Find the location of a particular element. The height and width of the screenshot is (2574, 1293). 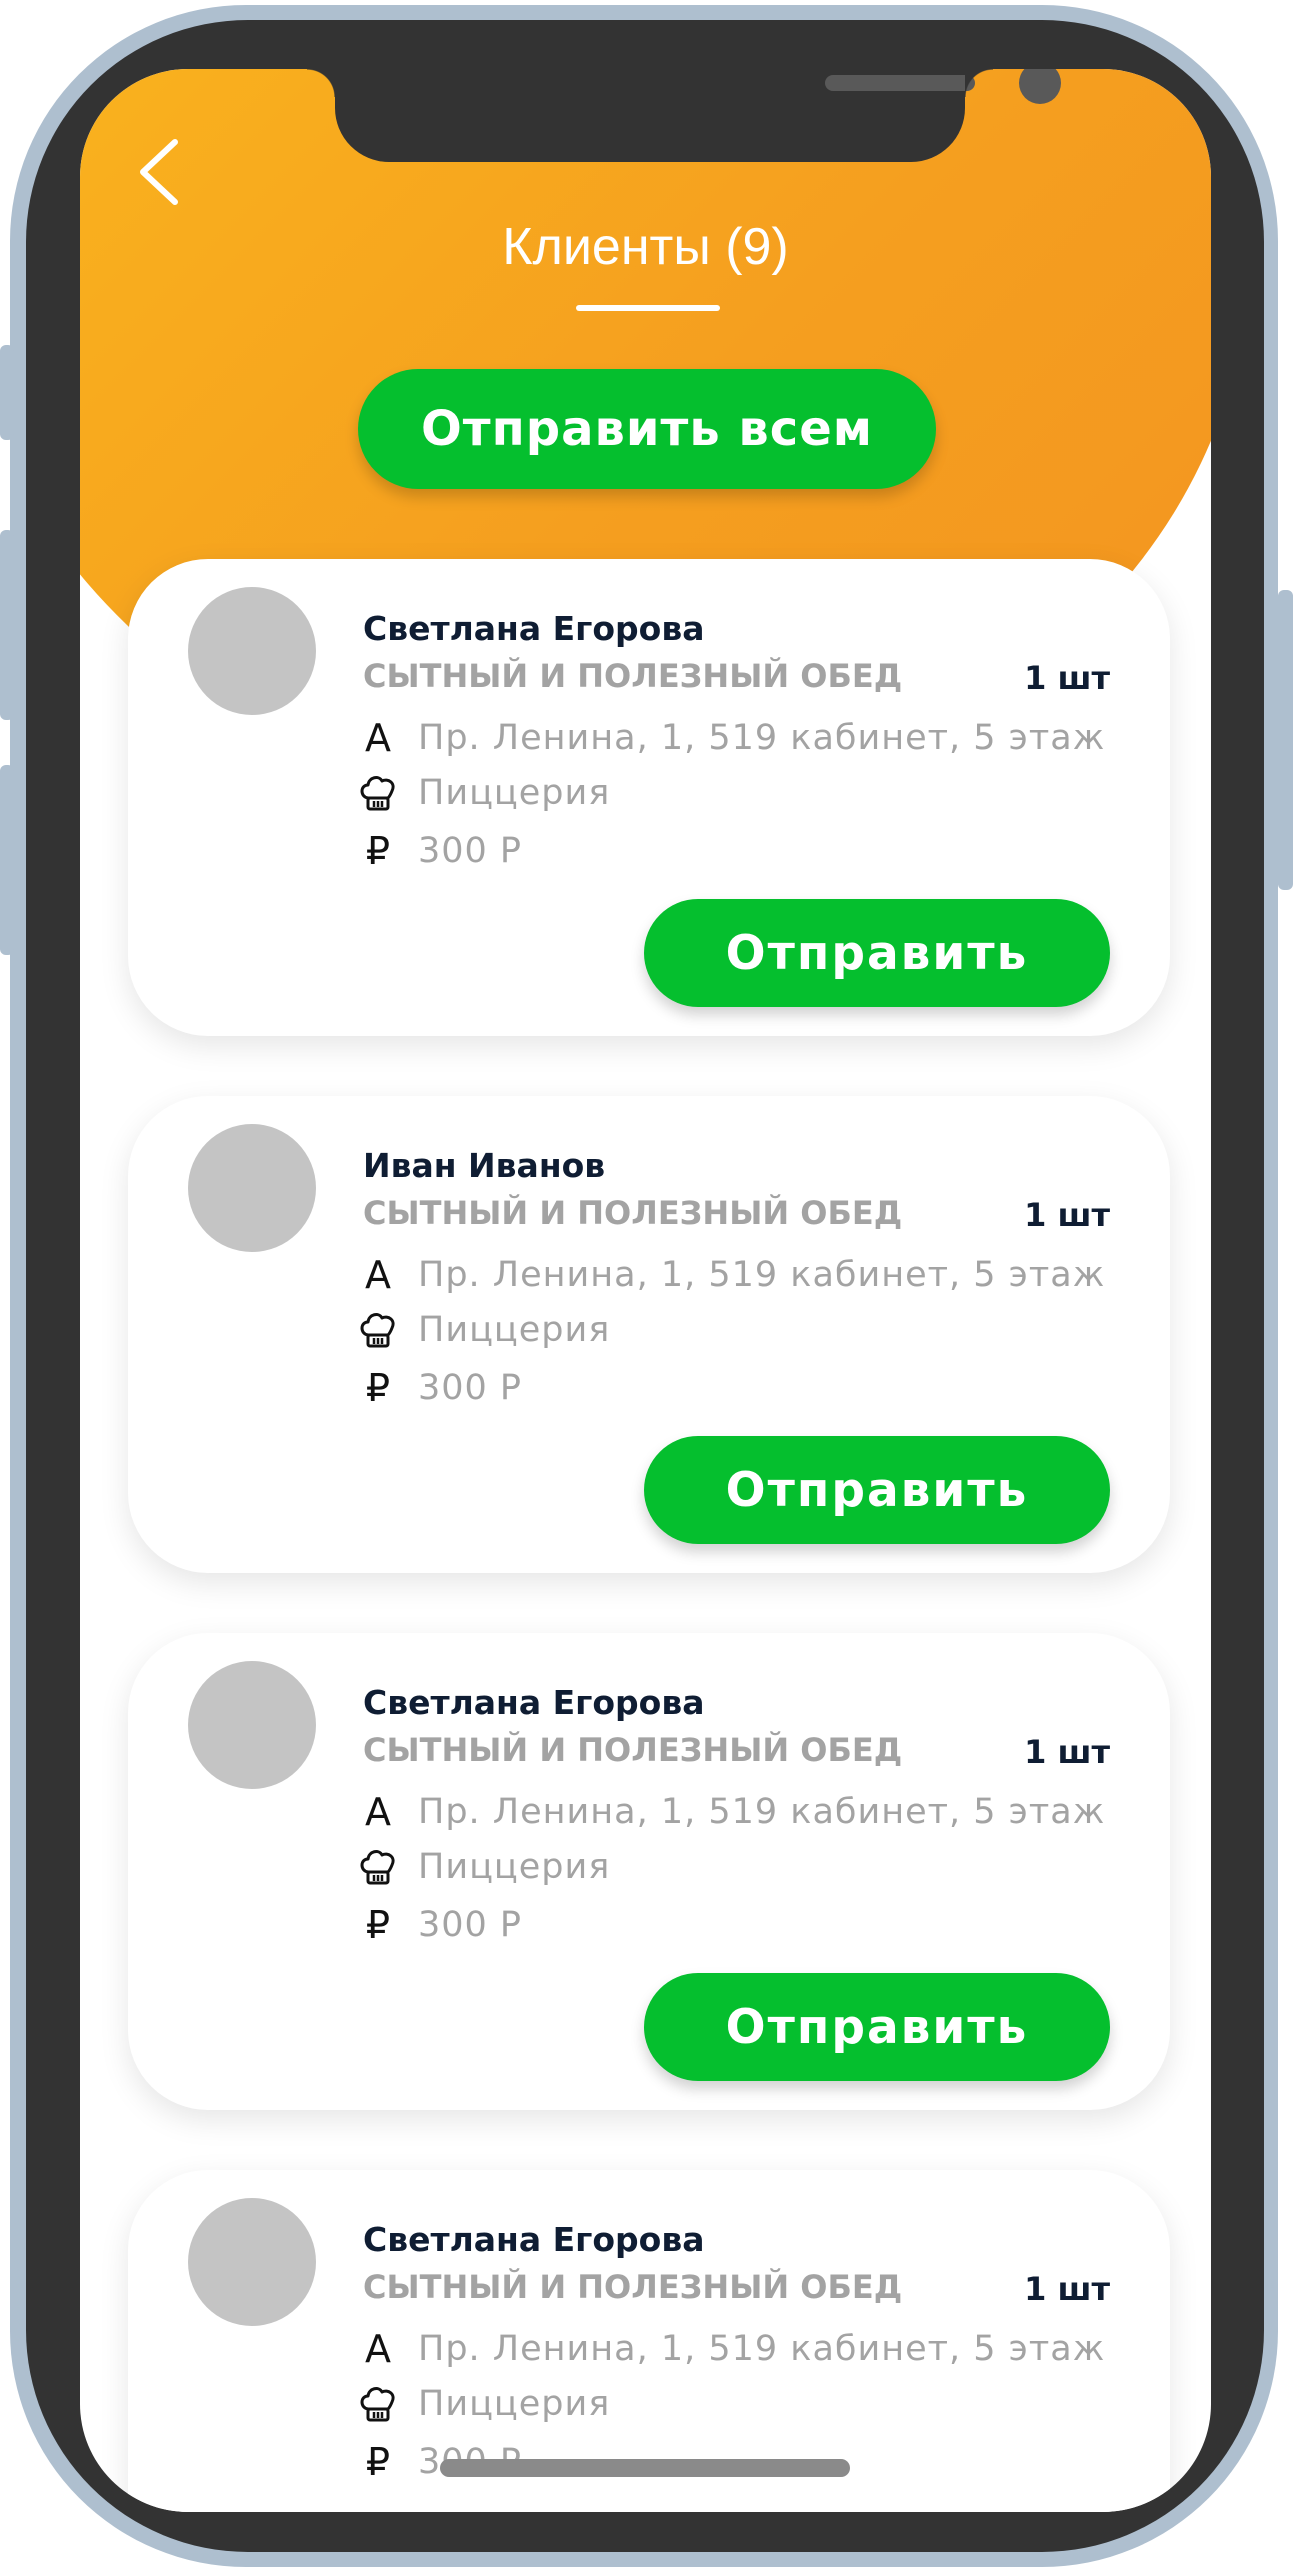

page-title: Клиенты (9) is located at coordinates (645, 247).